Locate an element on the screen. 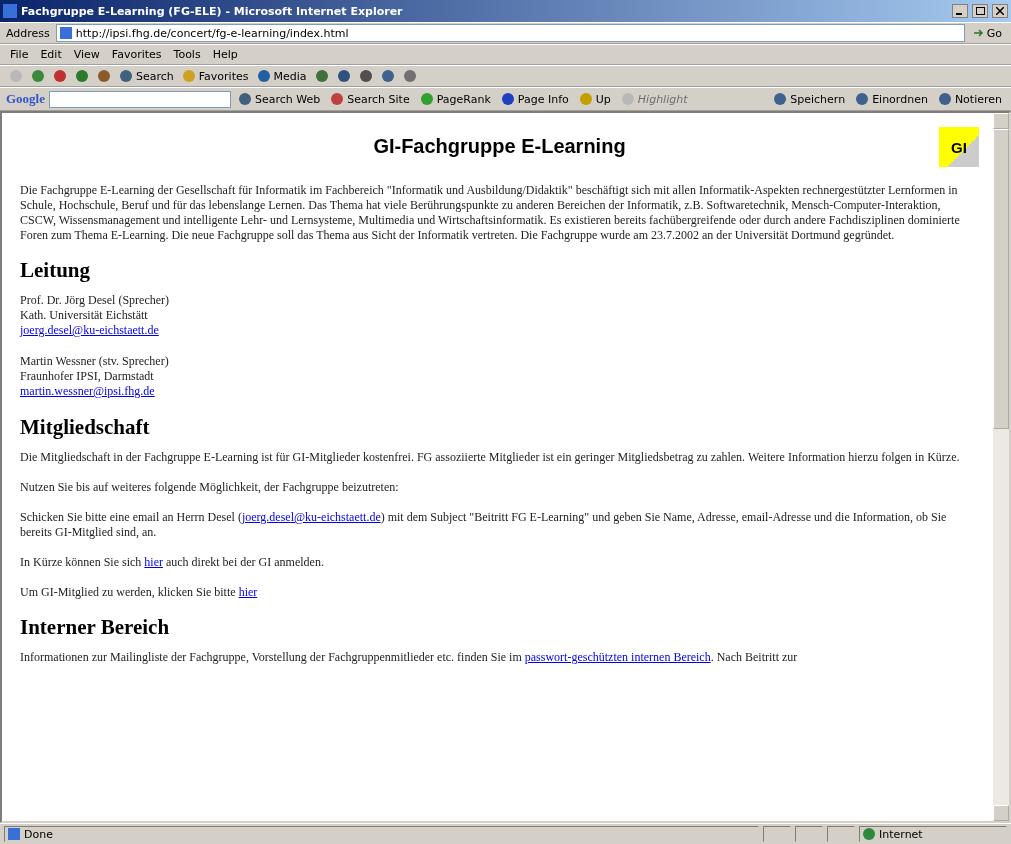  menu-item: Help is located at coordinates (225, 54).